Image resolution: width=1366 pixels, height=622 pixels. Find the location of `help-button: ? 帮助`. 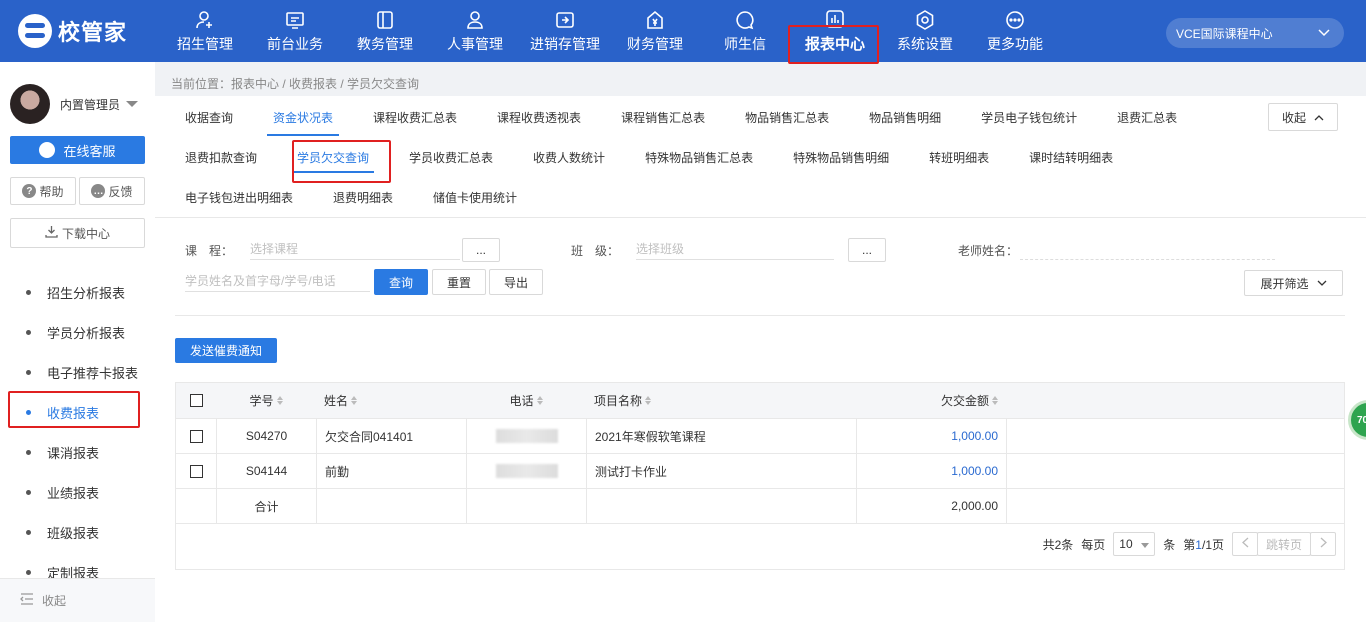

help-button: ? 帮助 is located at coordinates (43, 191).